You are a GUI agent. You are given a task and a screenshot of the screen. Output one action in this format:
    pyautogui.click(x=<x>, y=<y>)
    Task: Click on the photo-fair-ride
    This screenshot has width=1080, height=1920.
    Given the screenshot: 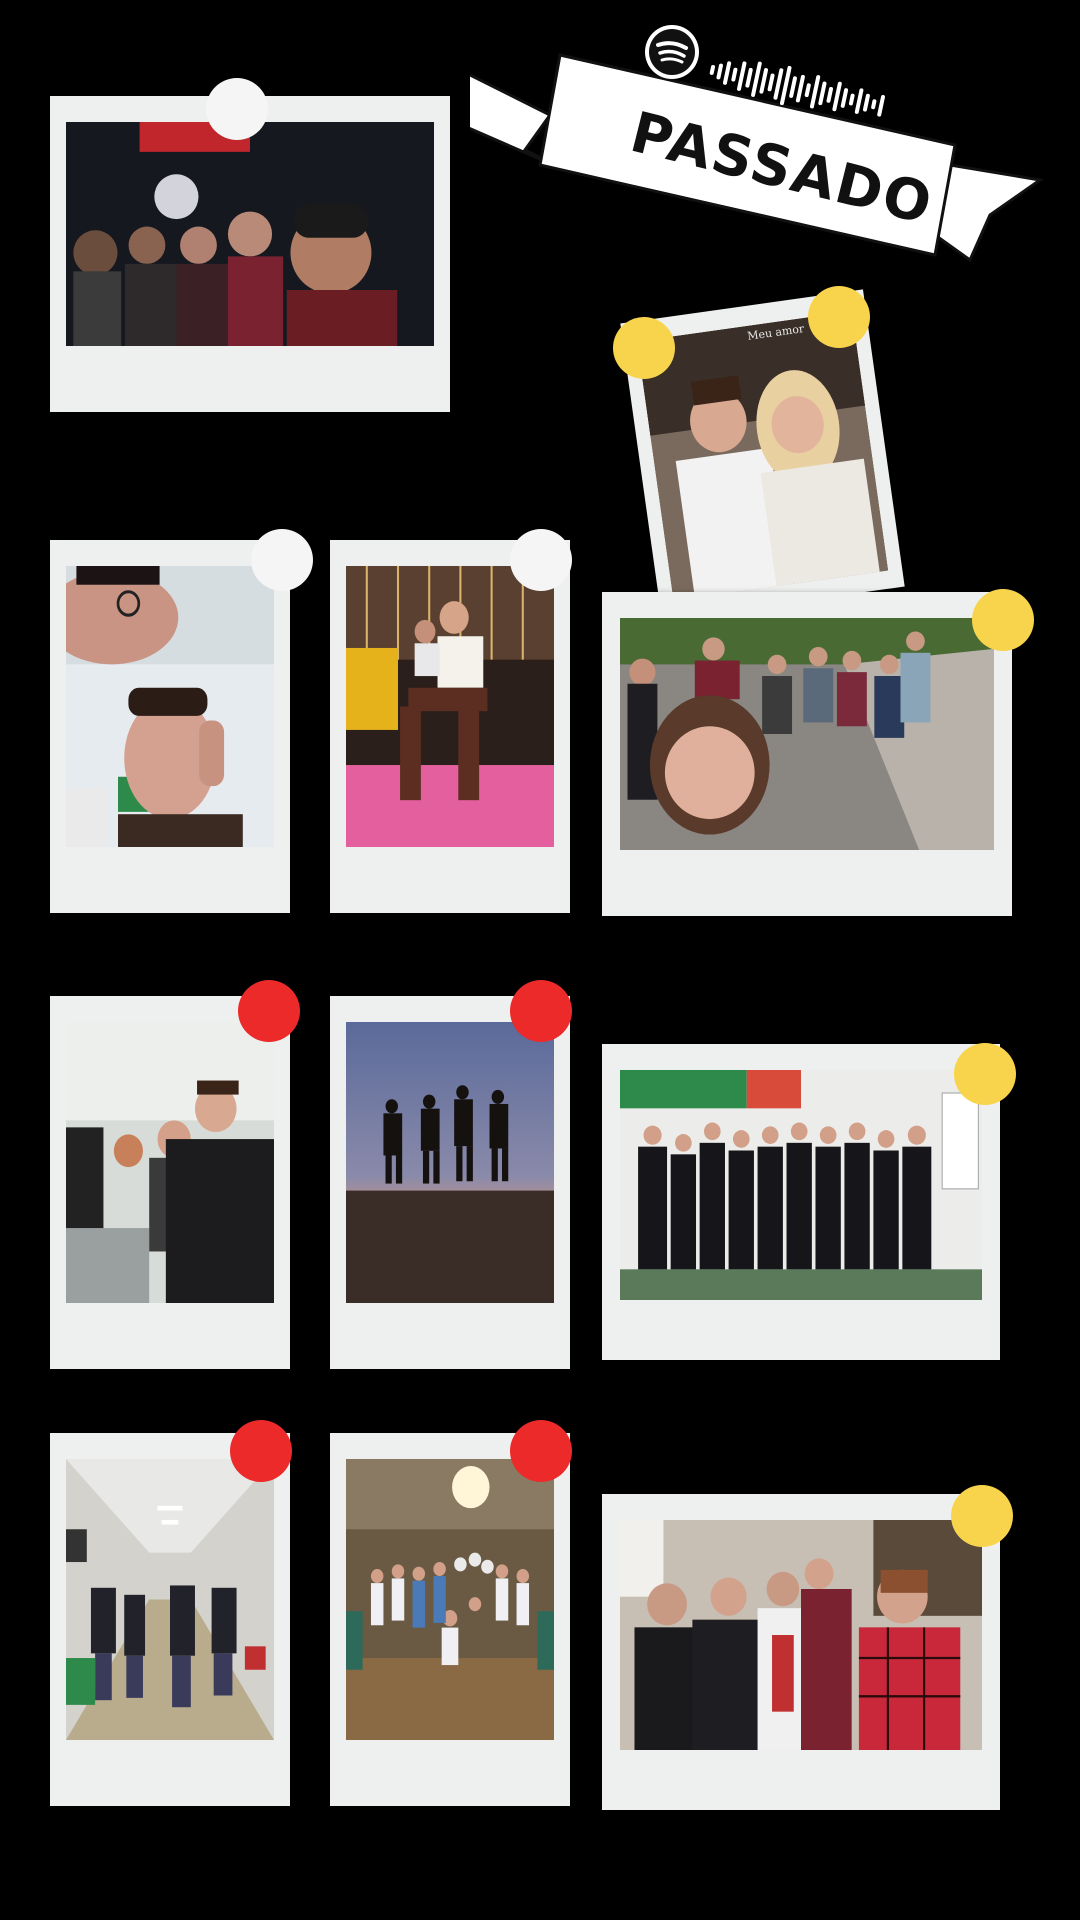 What is the action you would take?
    pyautogui.click(x=450, y=706)
    